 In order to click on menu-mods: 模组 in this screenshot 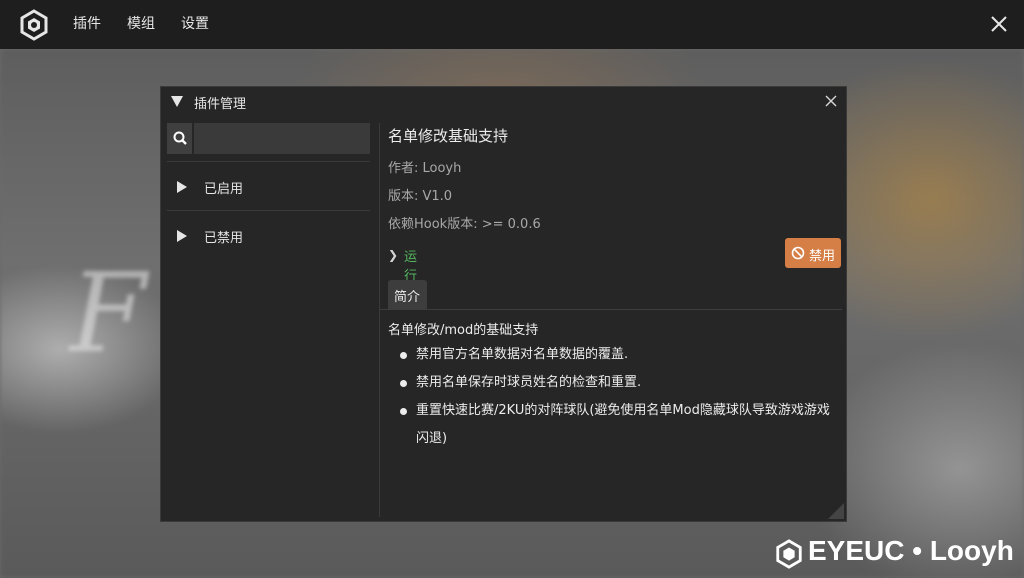, I will do `click(141, 24)`.